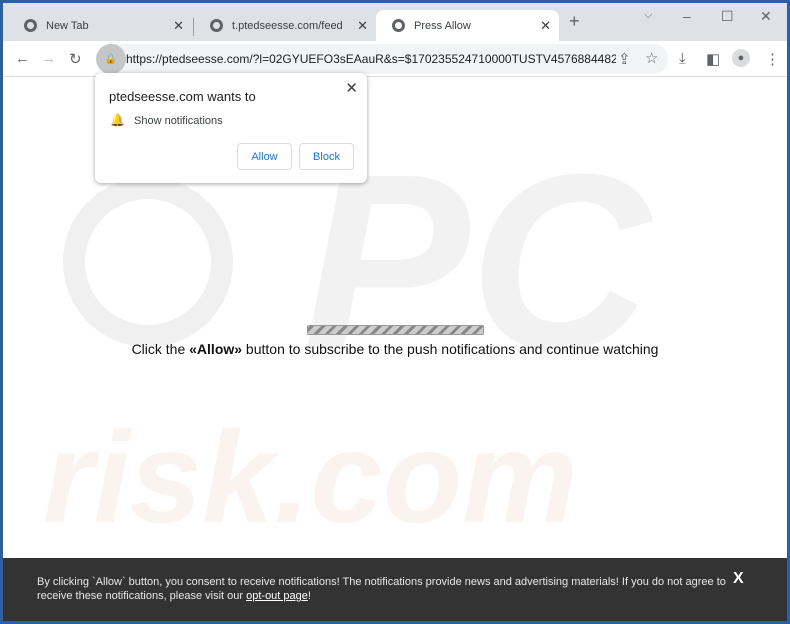 The height and width of the screenshot is (624, 790). Describe the element at coordinates (351, 88) in the screenshot. I see `popup-close-icon: ✕` at that location.